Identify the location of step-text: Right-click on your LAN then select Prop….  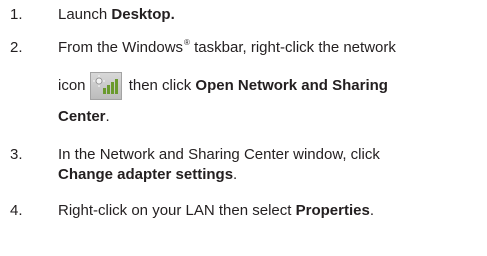
(268, 211).